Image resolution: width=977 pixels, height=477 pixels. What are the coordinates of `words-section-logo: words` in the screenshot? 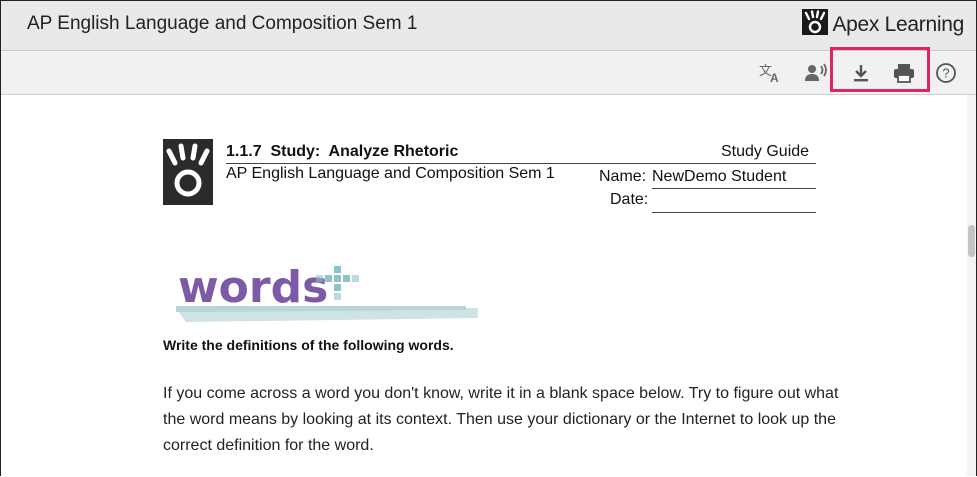 It's located at (326, 293).